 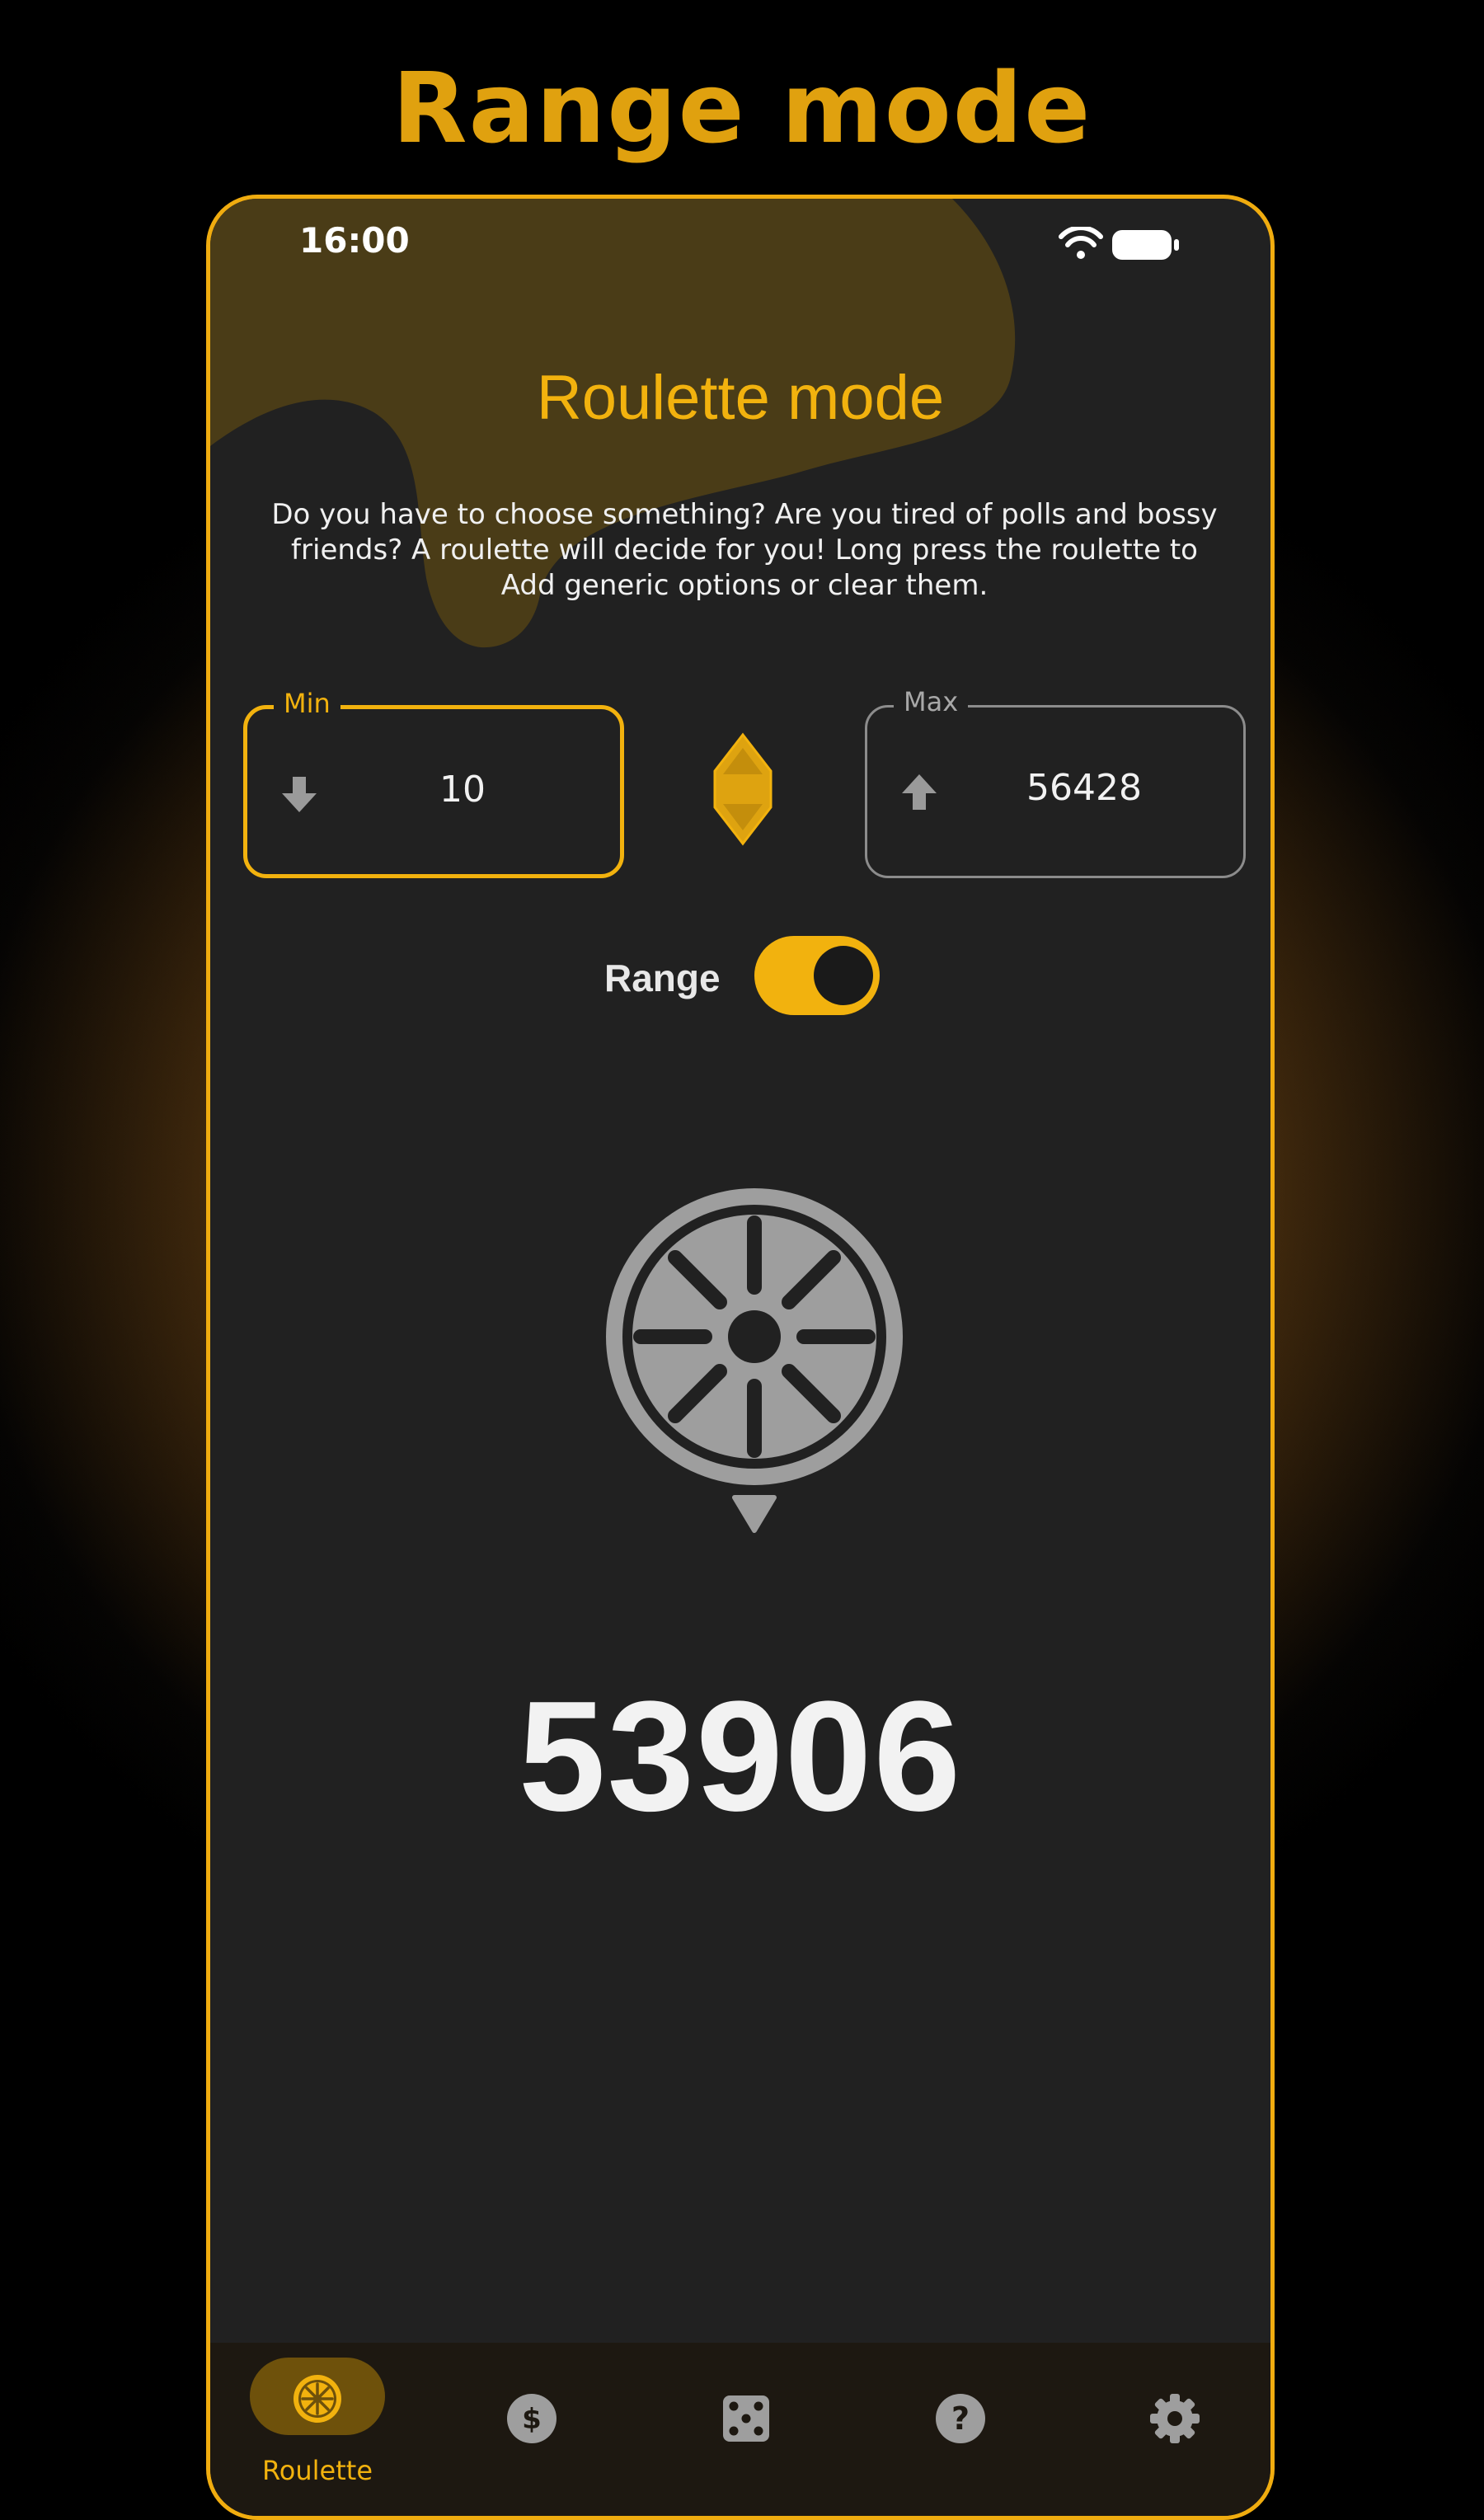 What do you see at coordinates (317, 2399) in the screenshot?
I see `roulette-icon` at bounding box center [317, 2399].